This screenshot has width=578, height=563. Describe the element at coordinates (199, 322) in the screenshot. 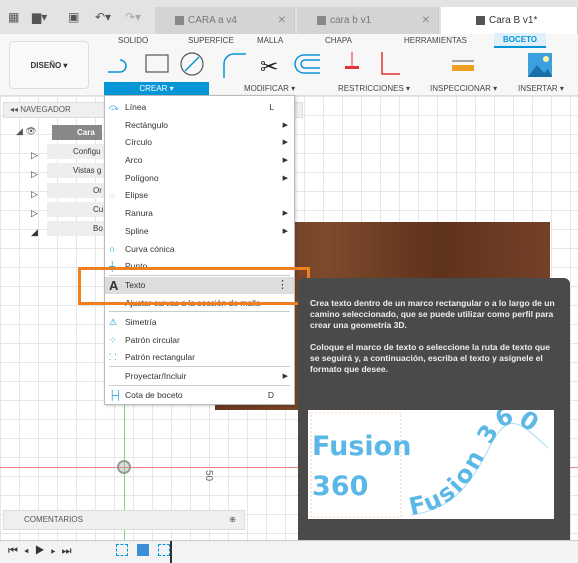

I see `menu-item-simetria: ⚠ Simetría` at that location.